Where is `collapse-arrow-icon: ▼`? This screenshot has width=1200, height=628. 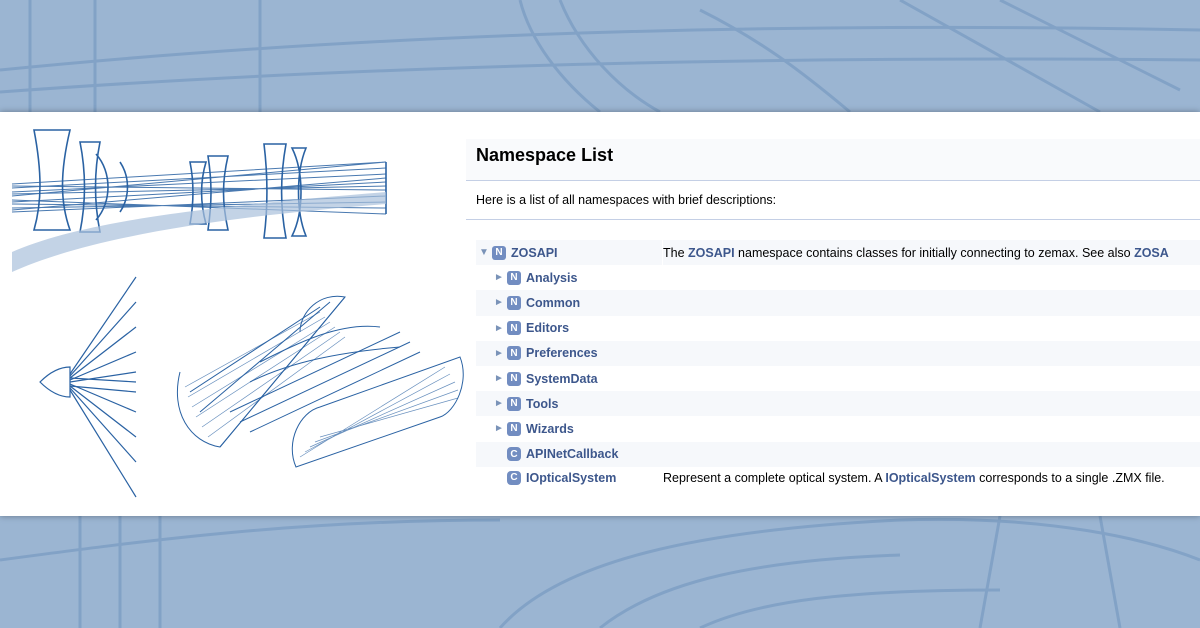
collapse-arrow-icon: ▼ is located at coordinates (484, 252).